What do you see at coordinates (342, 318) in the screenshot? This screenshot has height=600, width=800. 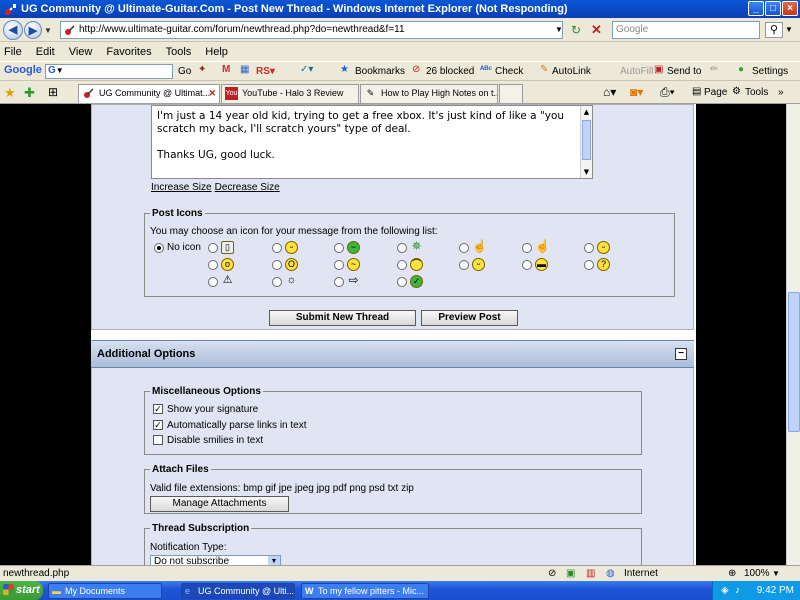 I see `submit-new-thread-button: Submit New Thread` at bounding box center [342, 318].